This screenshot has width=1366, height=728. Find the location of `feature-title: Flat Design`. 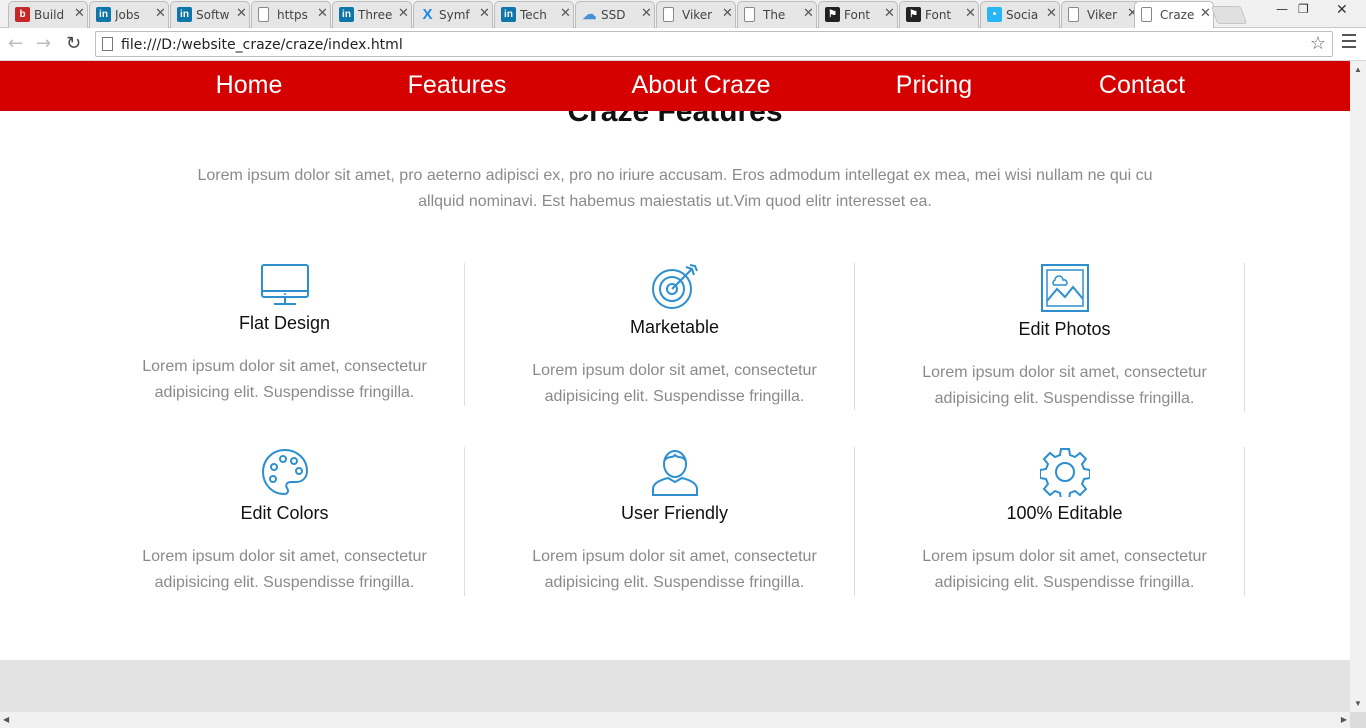

feature-title: Flat Design is located at coordinates (284, 323).